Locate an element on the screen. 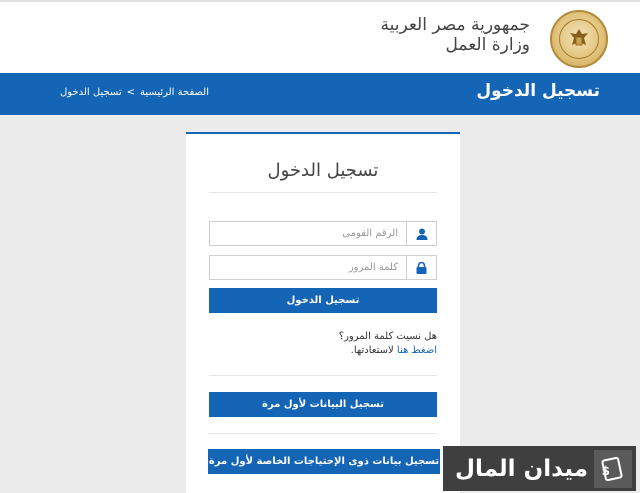  site-header: جمهورية مصر العربية وزارة العمل is located at coordinates (320, 37).